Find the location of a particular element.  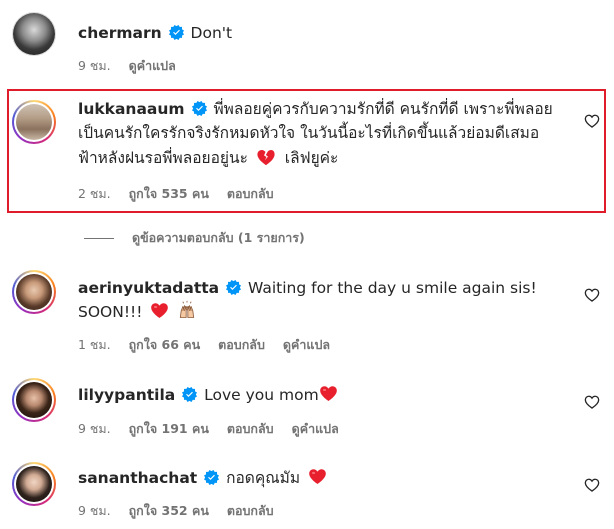

comment-username: aerinyuktadatta is located at coordinates (148, 288).